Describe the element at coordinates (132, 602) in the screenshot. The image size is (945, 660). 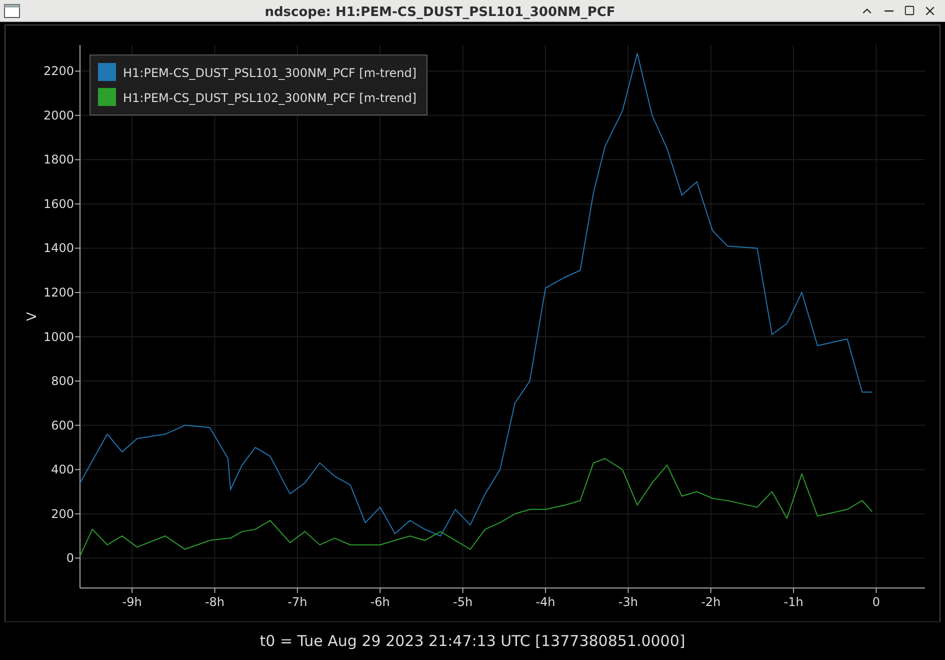
I see `x-tick-label: -9h` at that location.